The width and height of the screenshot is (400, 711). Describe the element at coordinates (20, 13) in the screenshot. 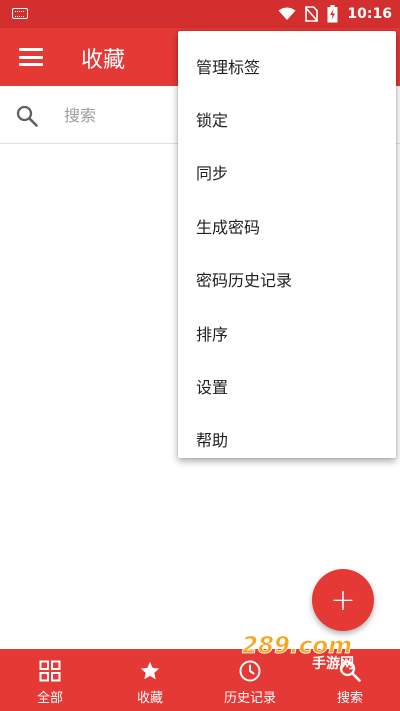

I see `keyboard-icon` at that location.